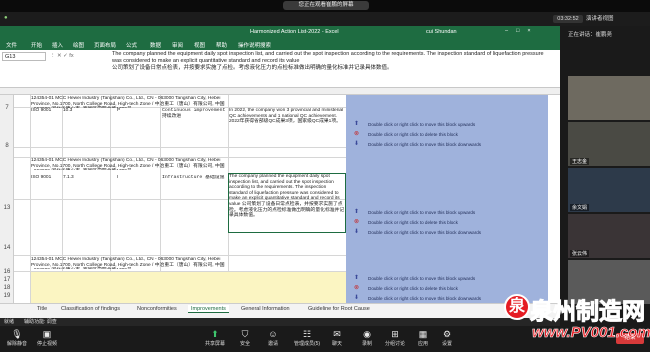 The height and width of the screenshot is (352, 650). What do you see at coordinates (155, 45) in the screenshot?
I see `menu-data: 数据` at bounding box center [155, 45].